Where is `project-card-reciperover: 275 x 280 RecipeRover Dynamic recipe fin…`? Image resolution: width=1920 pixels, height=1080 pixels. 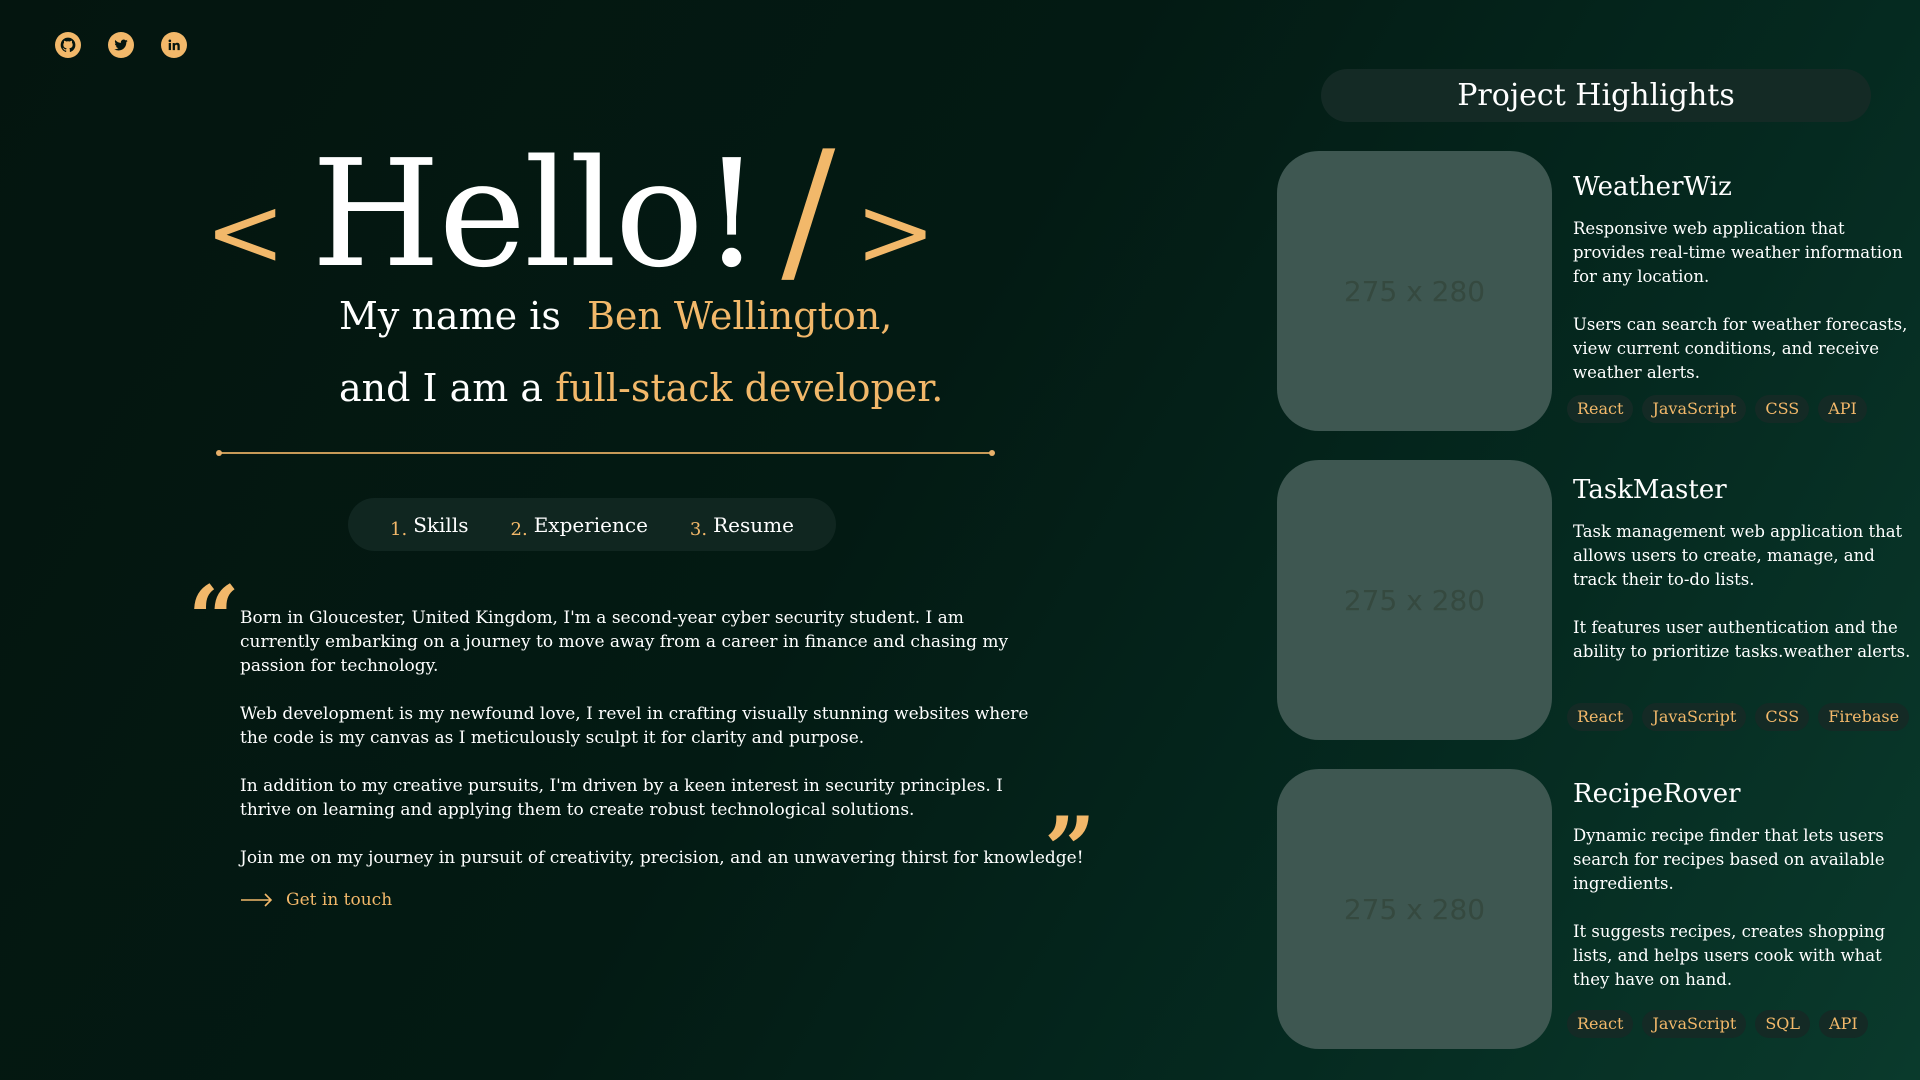
project-card-reciperover: 275 x 280 RecipeRover Dynamic recipe fin… is located at coordinates (1597, 909).